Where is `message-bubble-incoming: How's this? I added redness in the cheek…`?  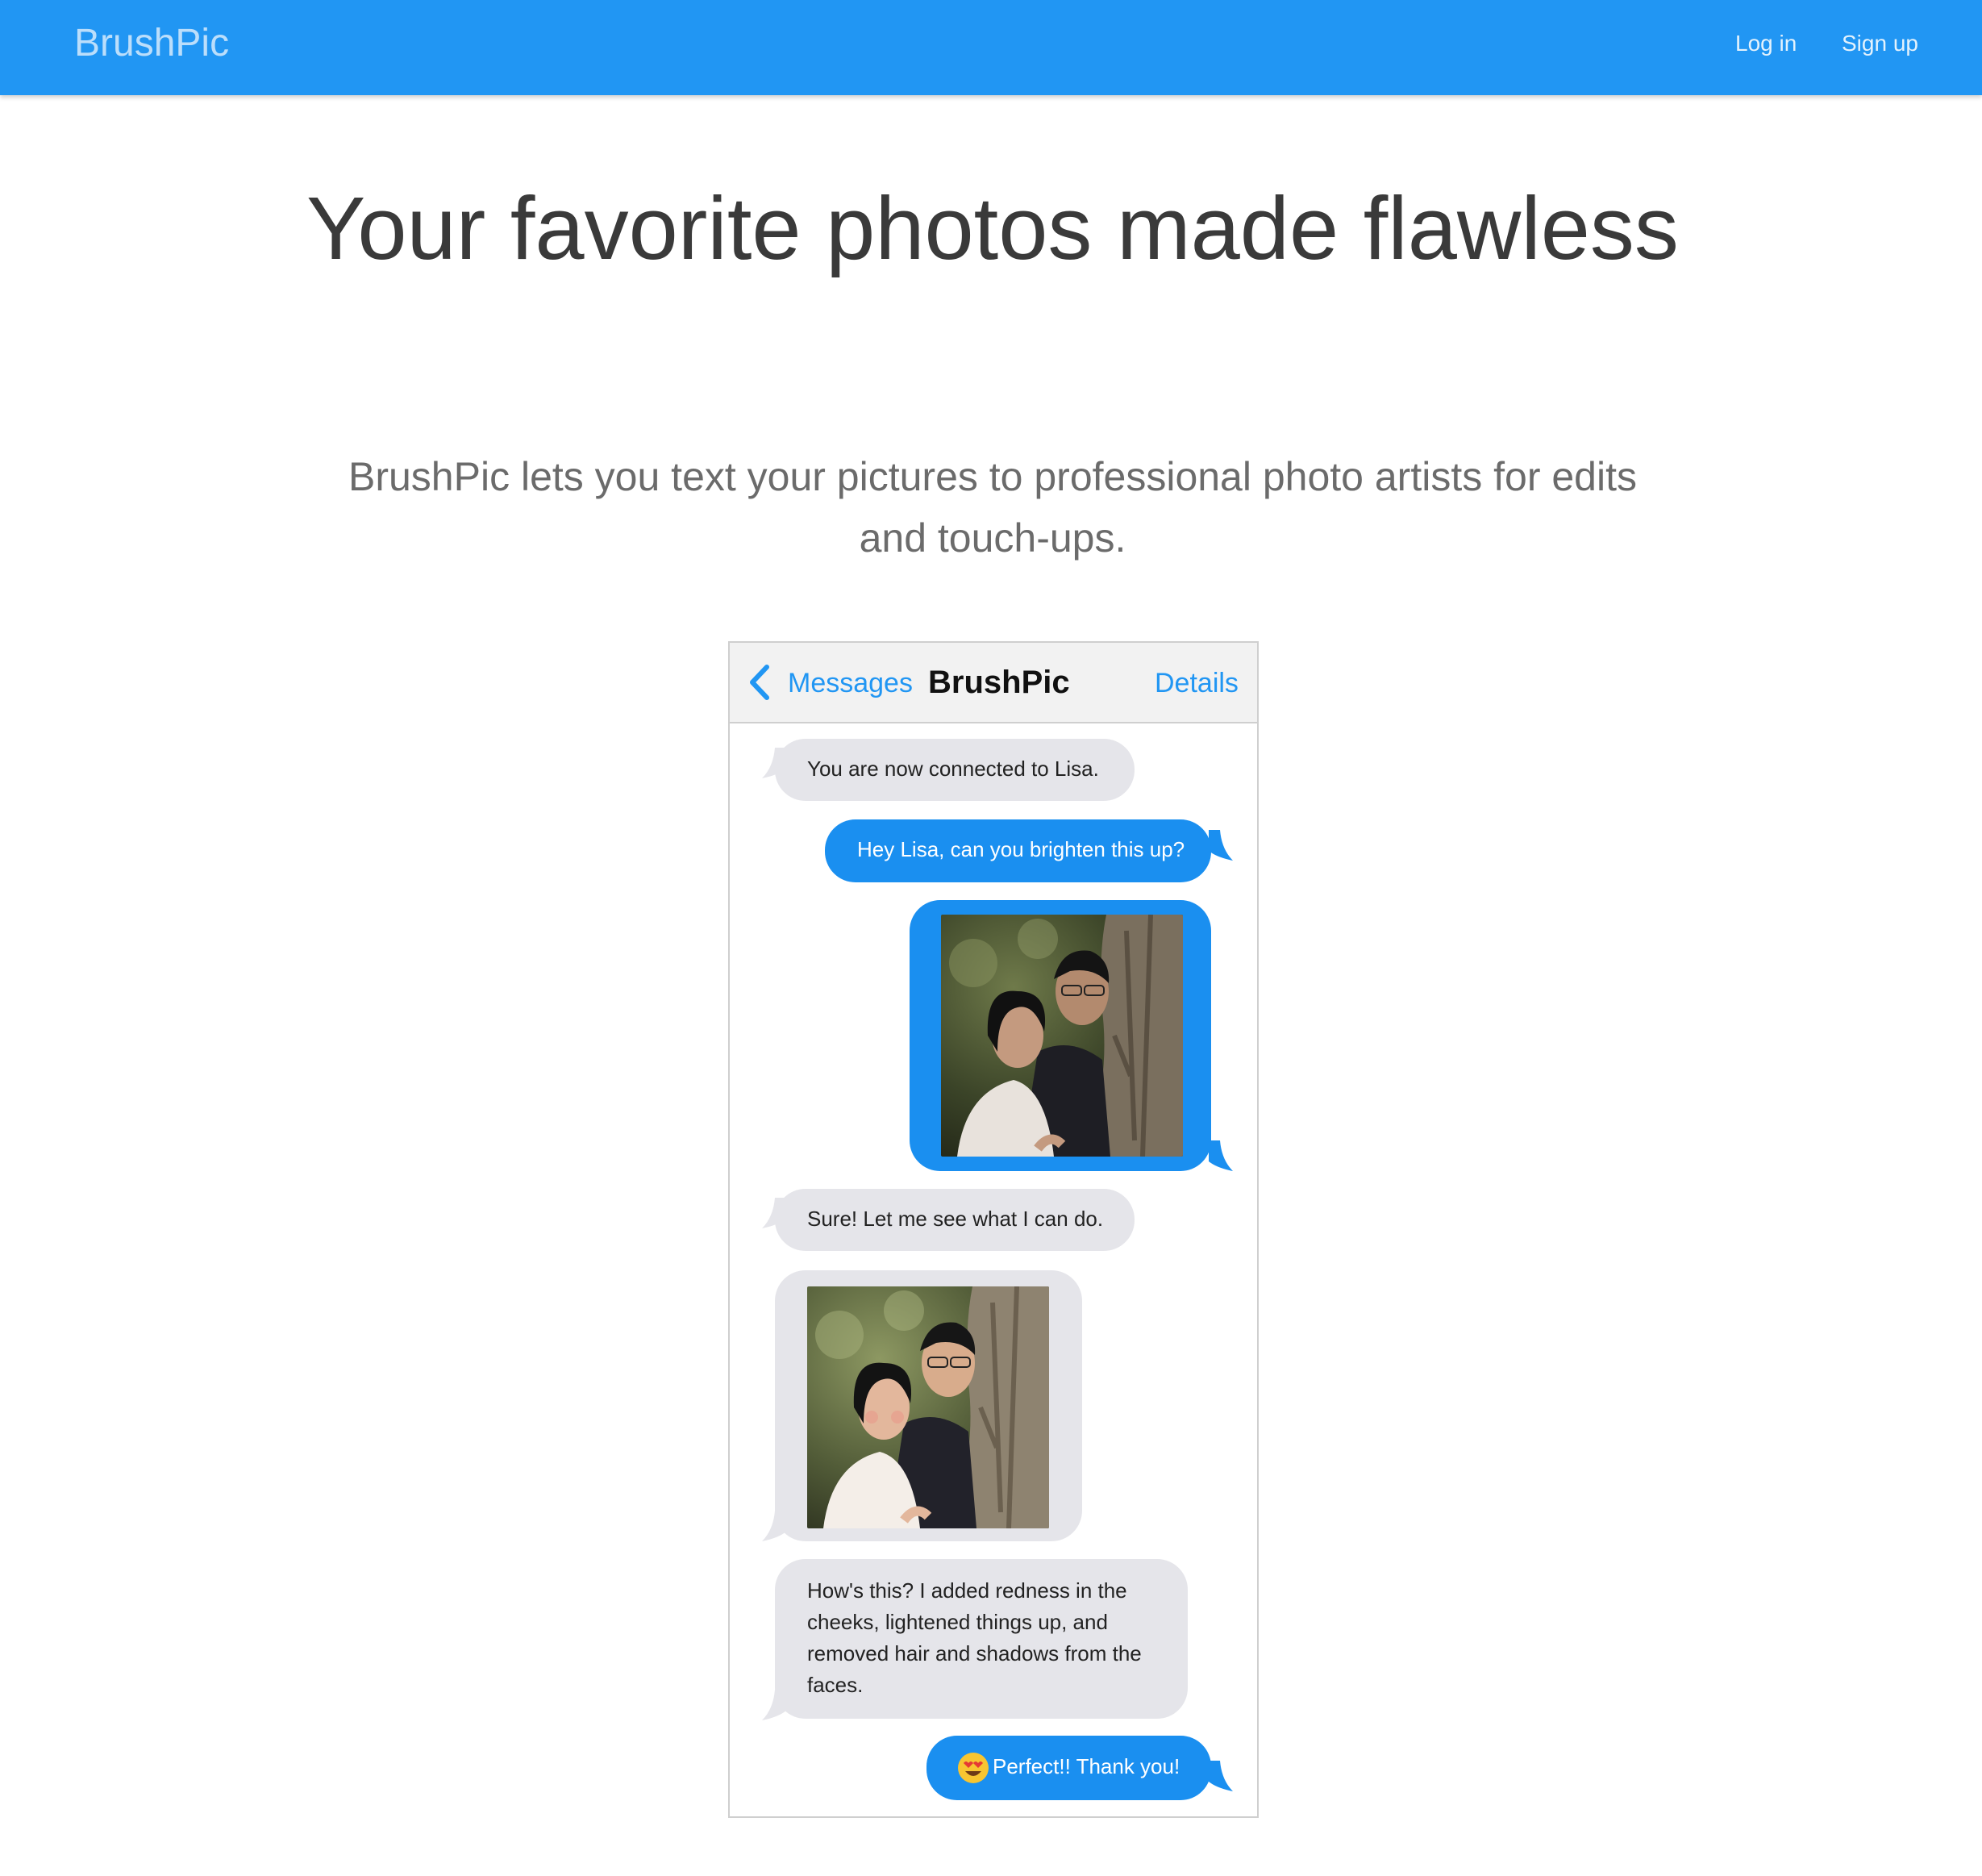
message-bubble-incoming: How's this? I added redness in the cheek… is located at coordinates (981, 1639).